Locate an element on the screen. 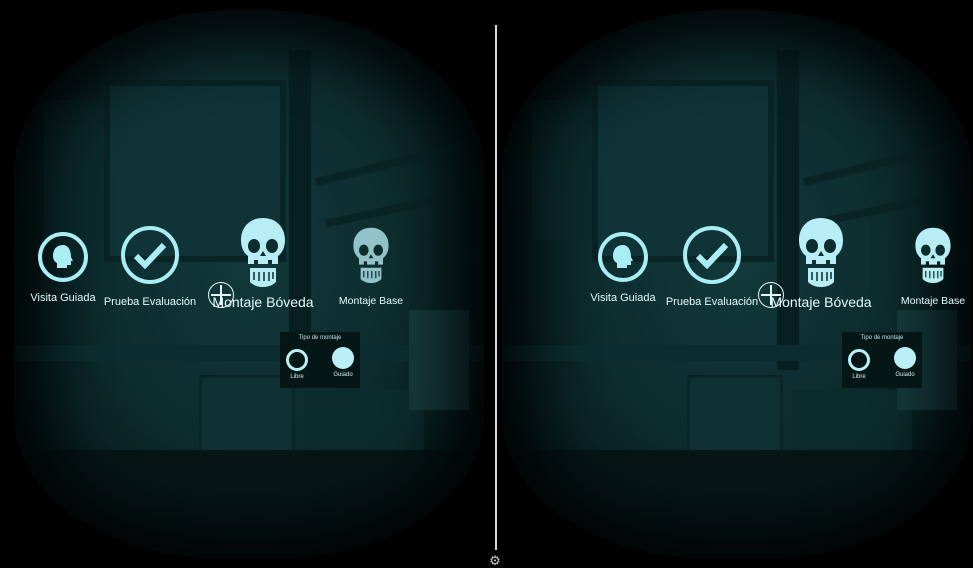 The width and height of the screenshot is (973, 568). gear-icon: ⚙ is located at coordinates (495, 561).